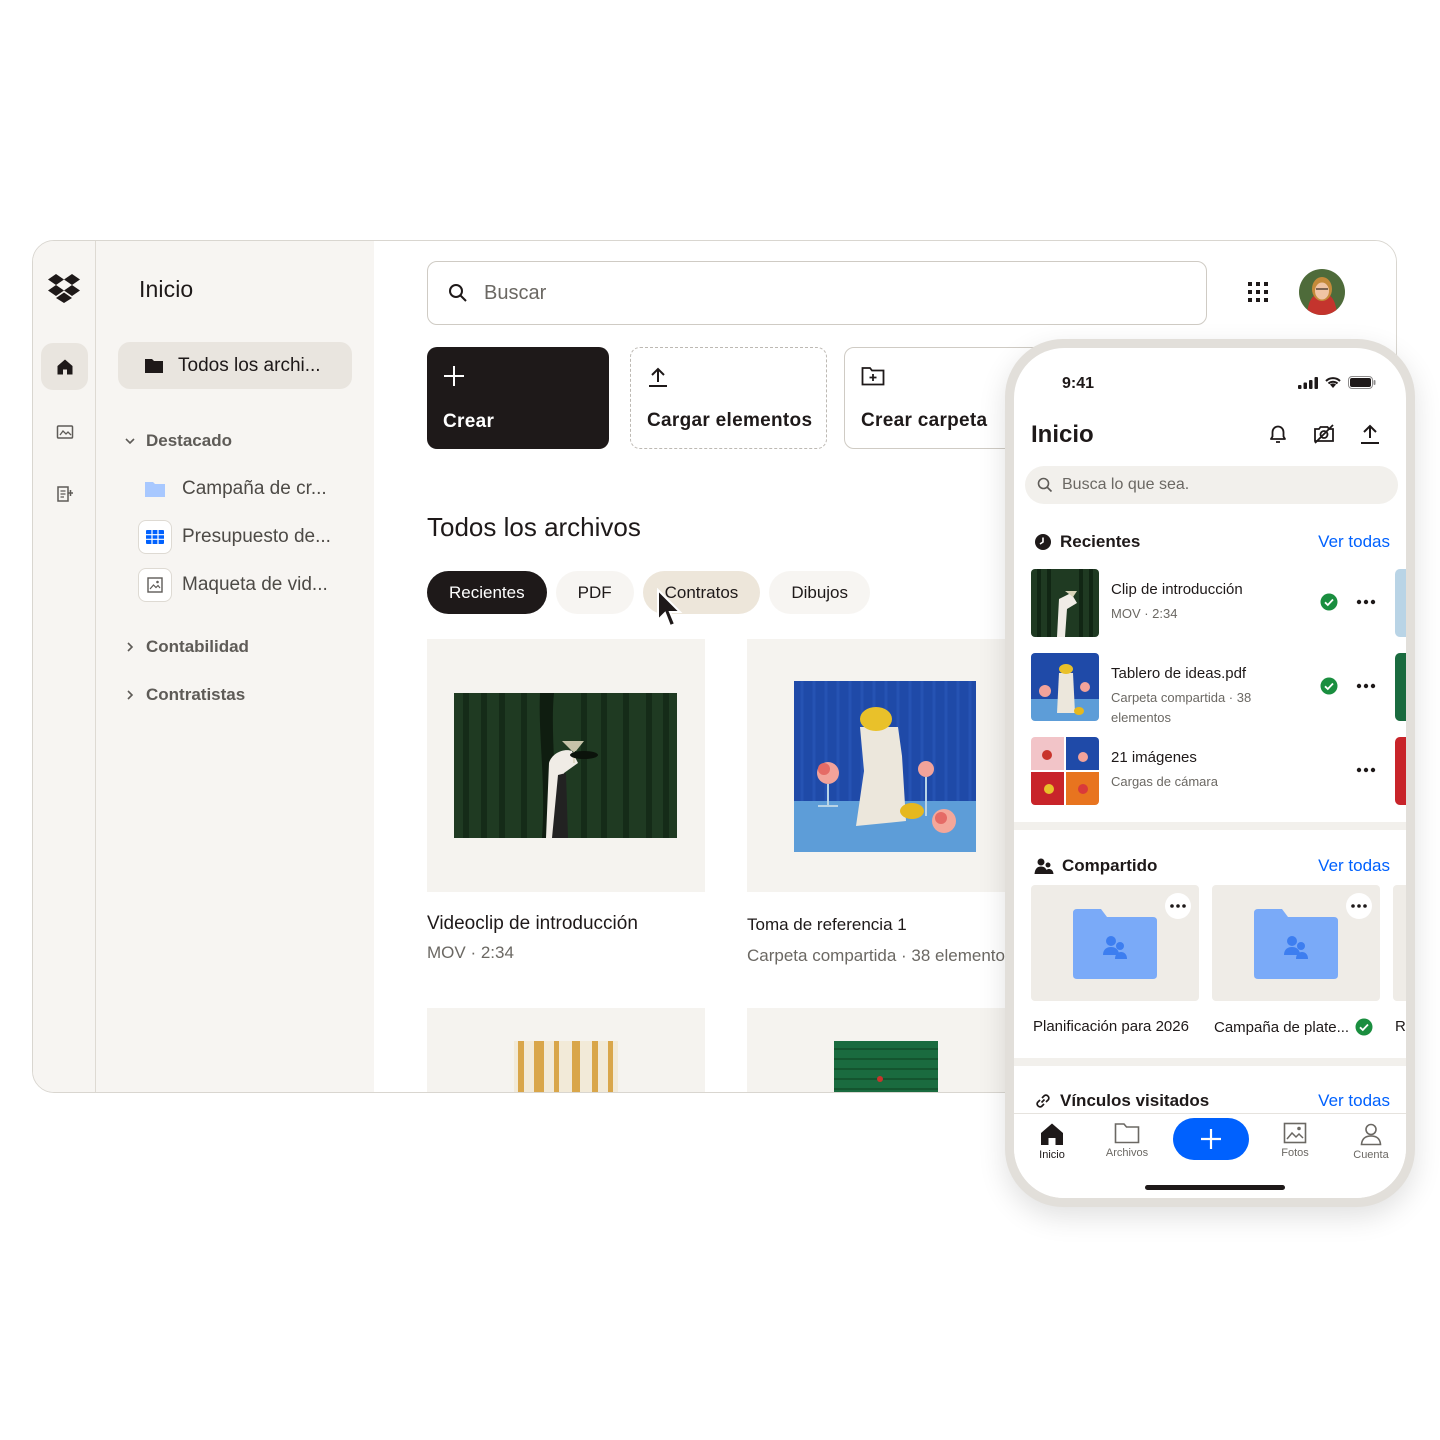 Image resolution: width=1440 pixels, height=1440 pixels. I want to click on file-title: Videoclip de introducción, so click(532, 923).